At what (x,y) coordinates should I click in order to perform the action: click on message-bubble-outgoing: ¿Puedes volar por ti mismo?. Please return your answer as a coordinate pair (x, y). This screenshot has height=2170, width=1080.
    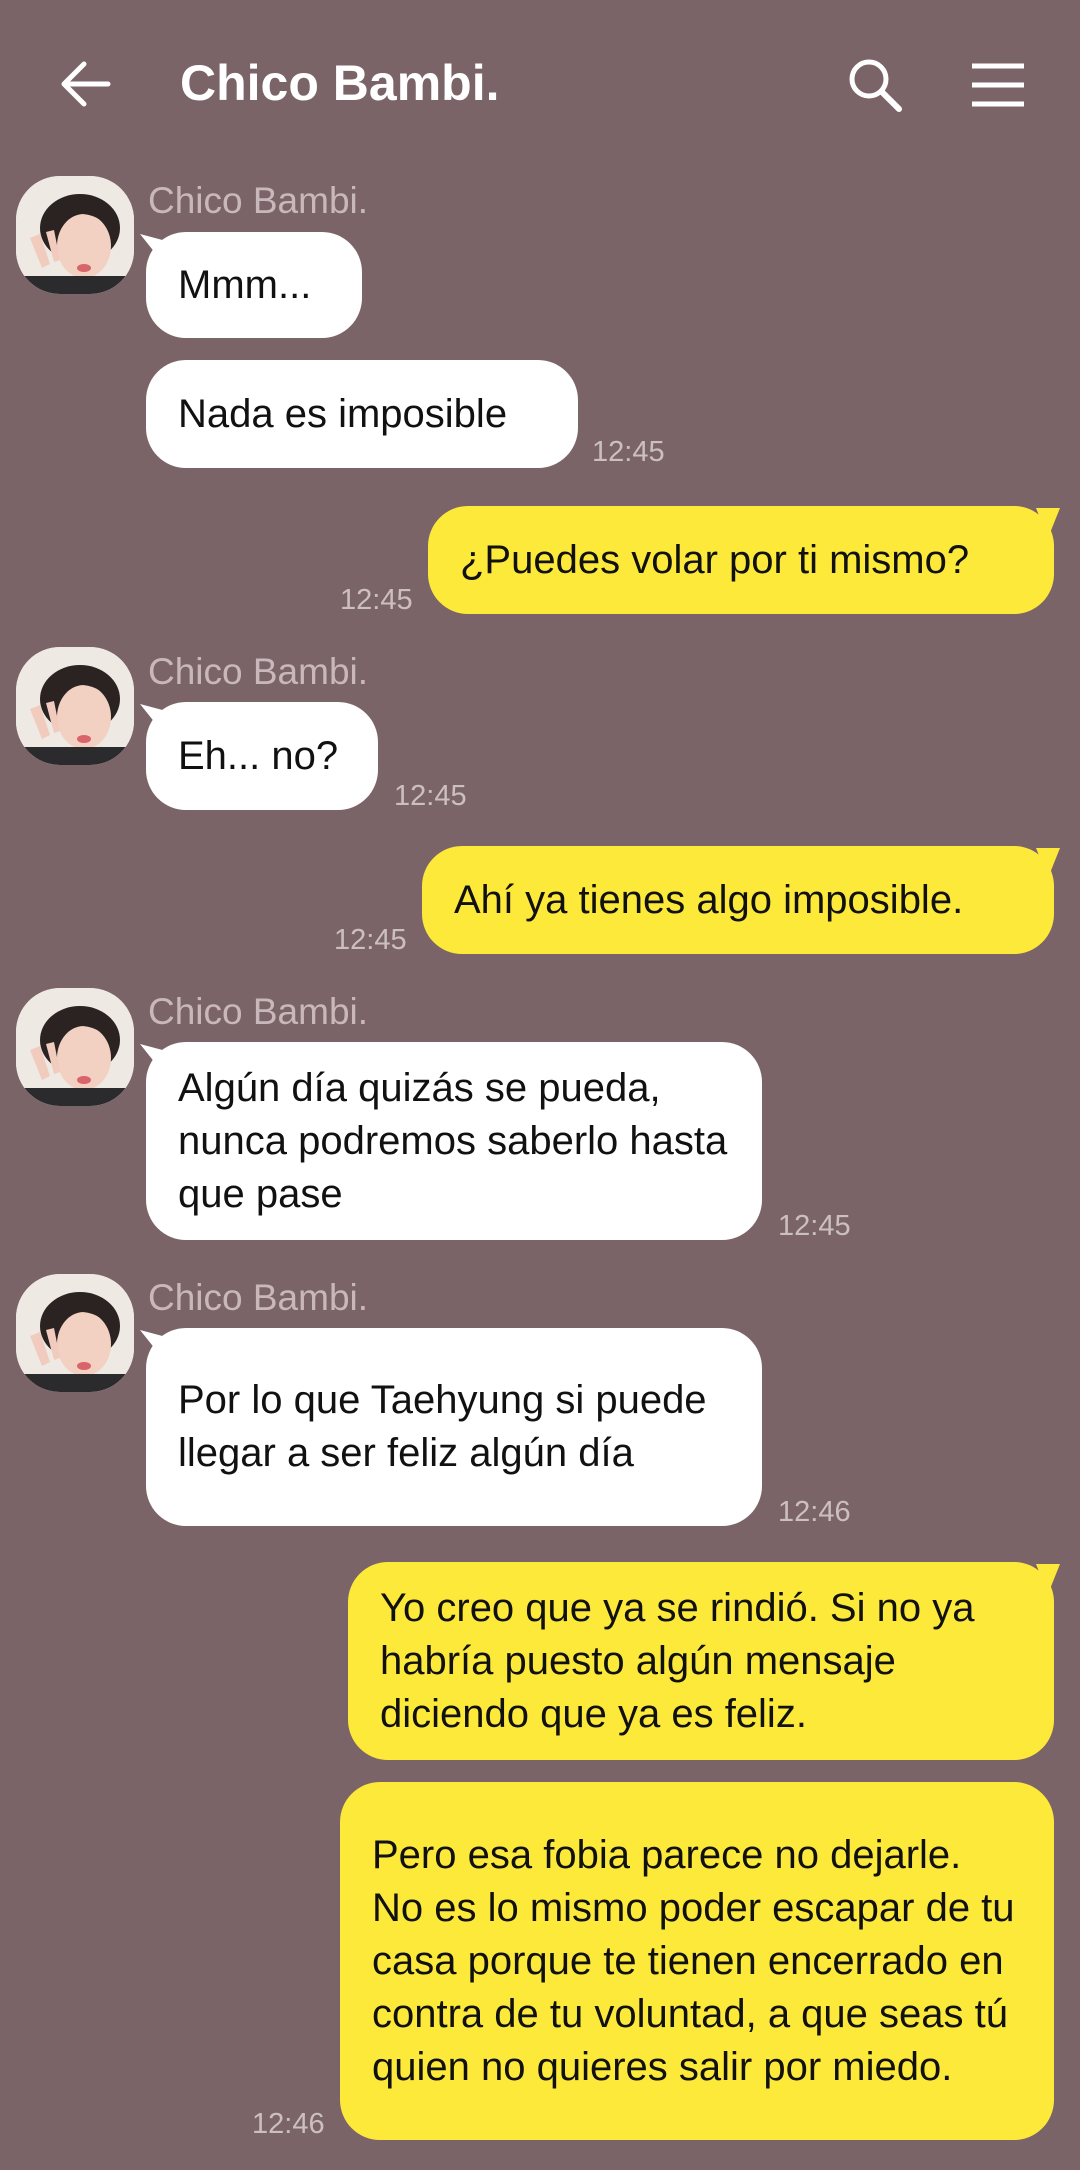
    Looking at the image, I should click on (741, 560).